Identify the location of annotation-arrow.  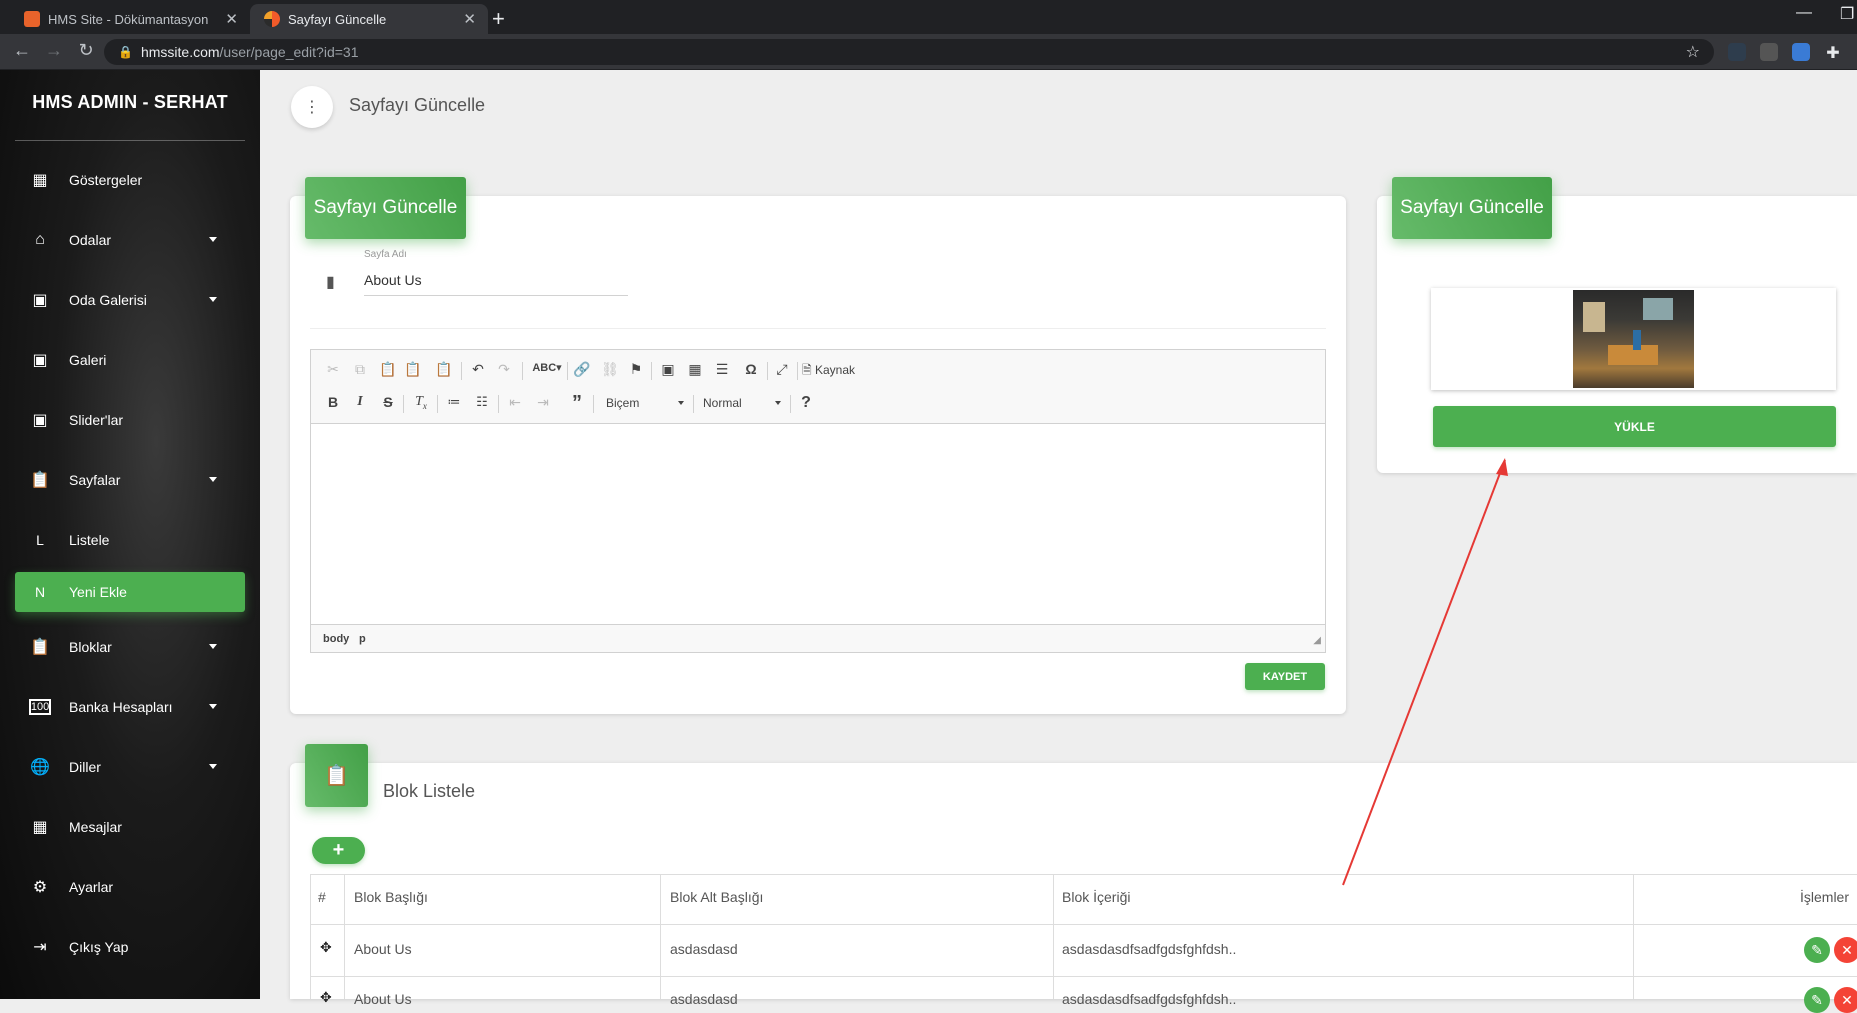
(1425, 672).